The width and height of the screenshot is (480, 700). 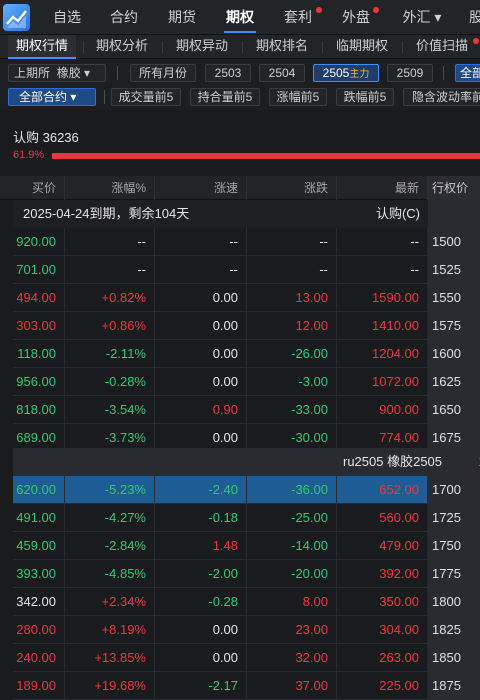 What do you see at coordinates (246, 326) in the screenshot?
I see `table-row: 303.00 +0.86% 0.00 12.00 1410.00 1575` at bounding box center [246, 326].